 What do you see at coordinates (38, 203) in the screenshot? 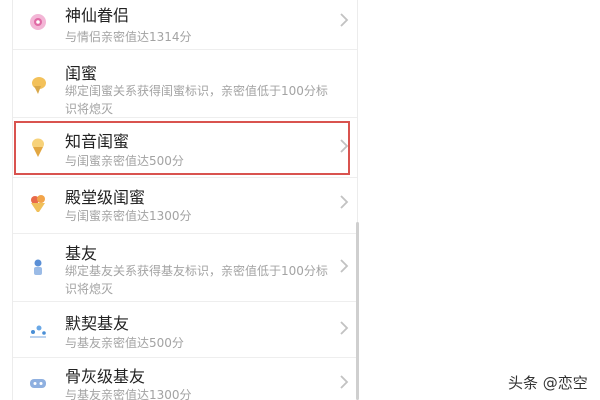
I see `sundae-icon` at bounding box center [38, 203].